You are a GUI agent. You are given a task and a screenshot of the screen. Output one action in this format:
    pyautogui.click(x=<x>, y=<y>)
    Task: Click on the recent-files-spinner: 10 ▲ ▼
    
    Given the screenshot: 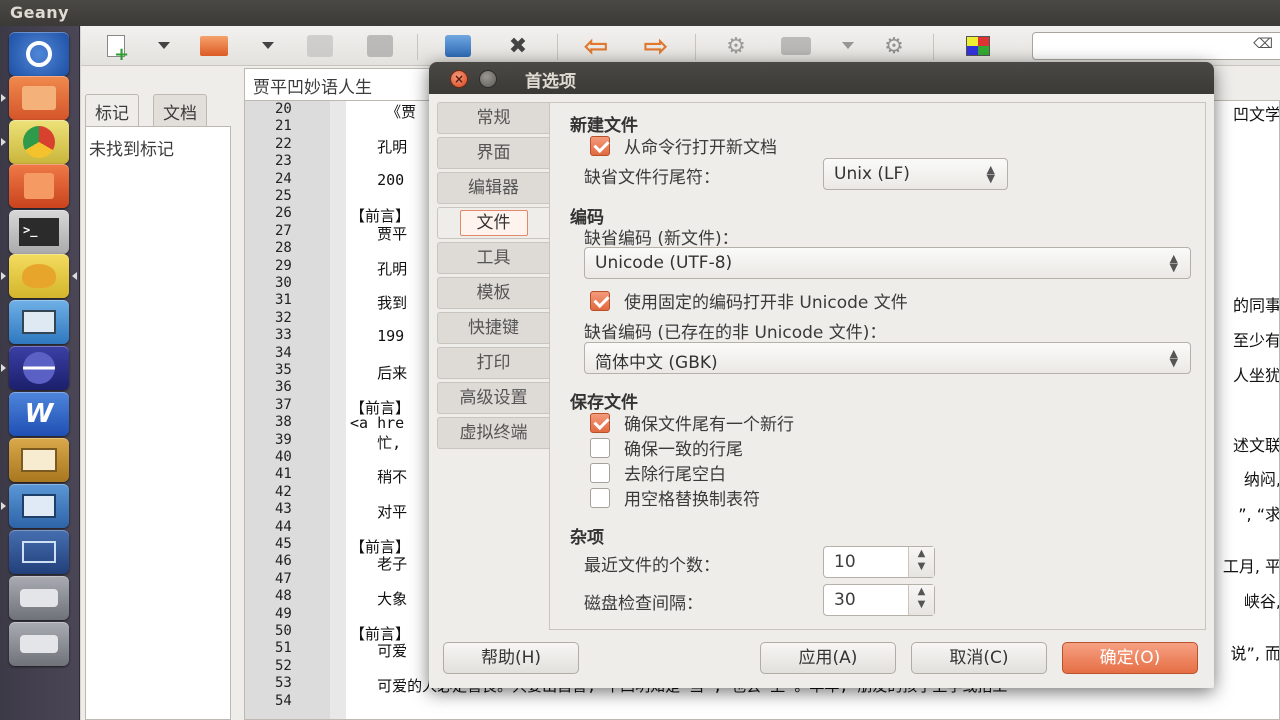 What is the action you would take?
    pyautogui.click(x=879, y=562)
    